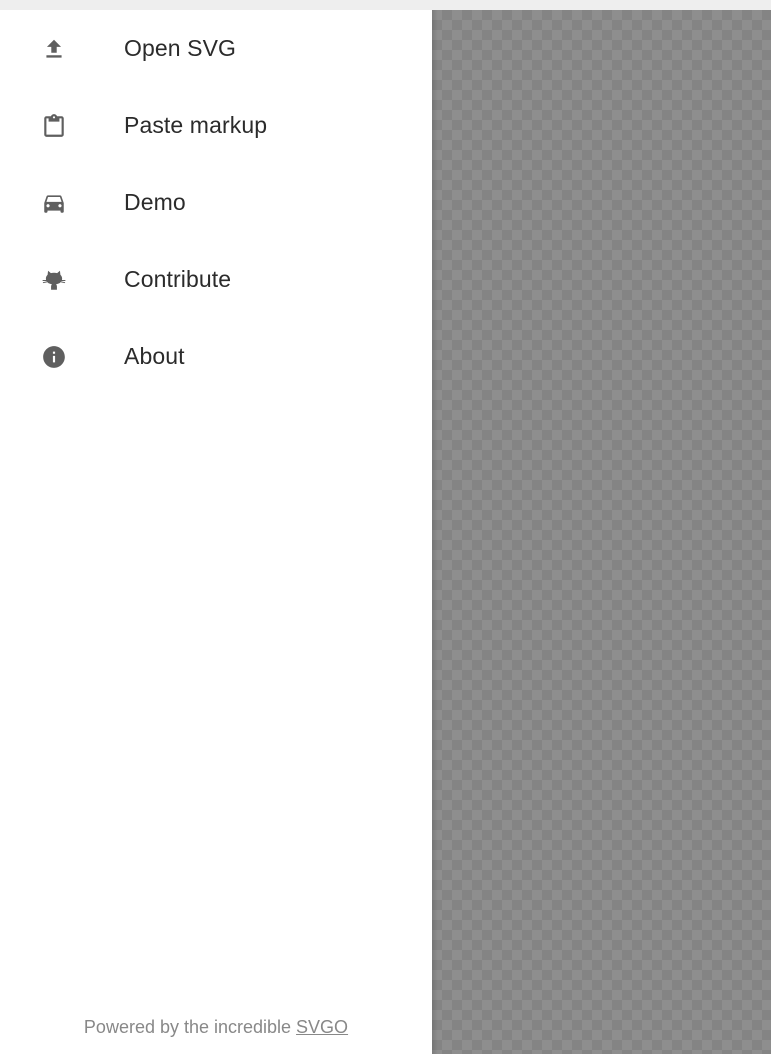 This screenshot has width=771, height=1054. What do you see at coordinates (154, 356) in the screenshot?
I see `menu-item-label: About` at bounding box center [154, 356].